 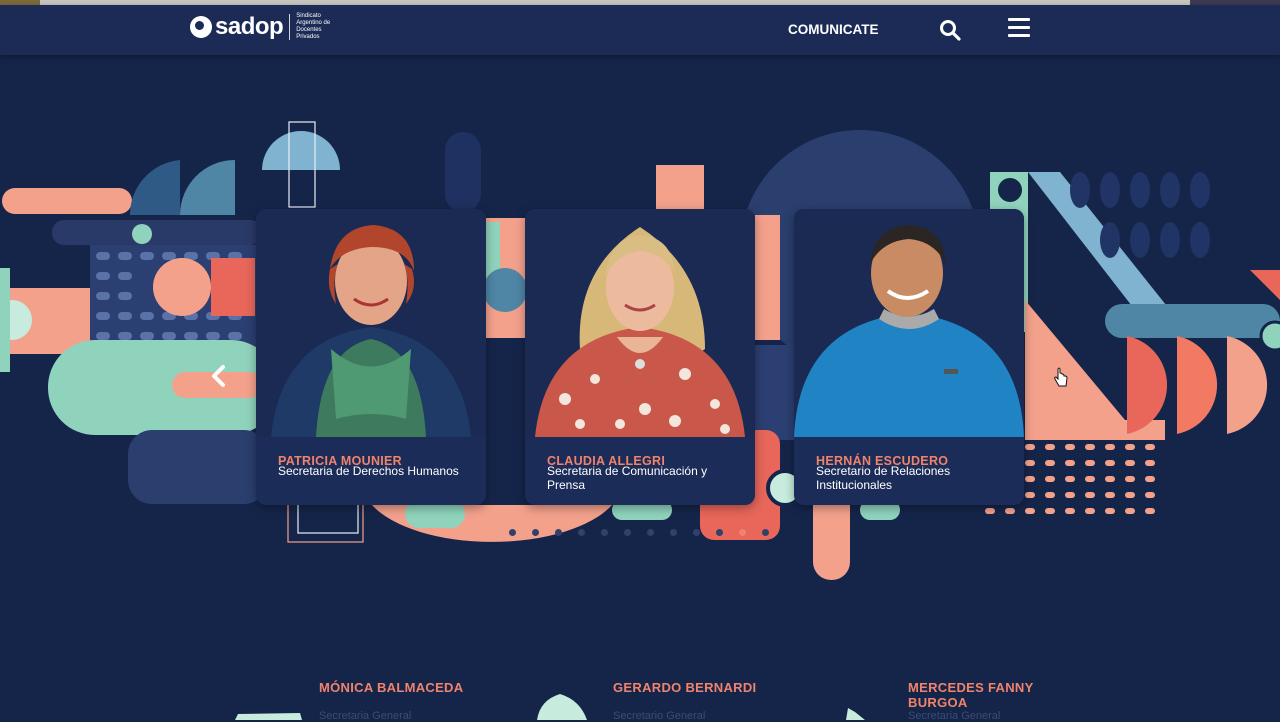 What do you see at coordinates (971, 695) in the screenshot?
I see `lower-card-name-3: MERCEDES FANNY BURGOA` at bounding box center [971, 695].